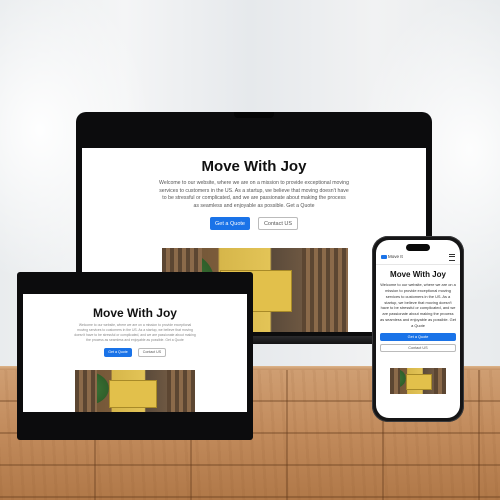  I want to click on hamburger-menu-icon, so click(452, 257).